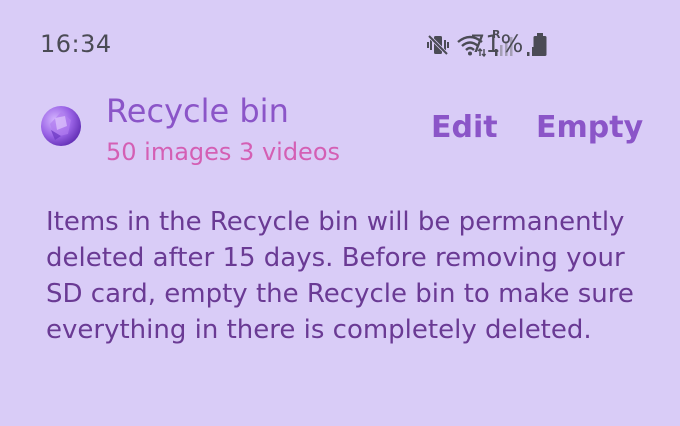  Describe the element at coordinates (540, 47) in the screenshot. I see `battery-icon` at that location.